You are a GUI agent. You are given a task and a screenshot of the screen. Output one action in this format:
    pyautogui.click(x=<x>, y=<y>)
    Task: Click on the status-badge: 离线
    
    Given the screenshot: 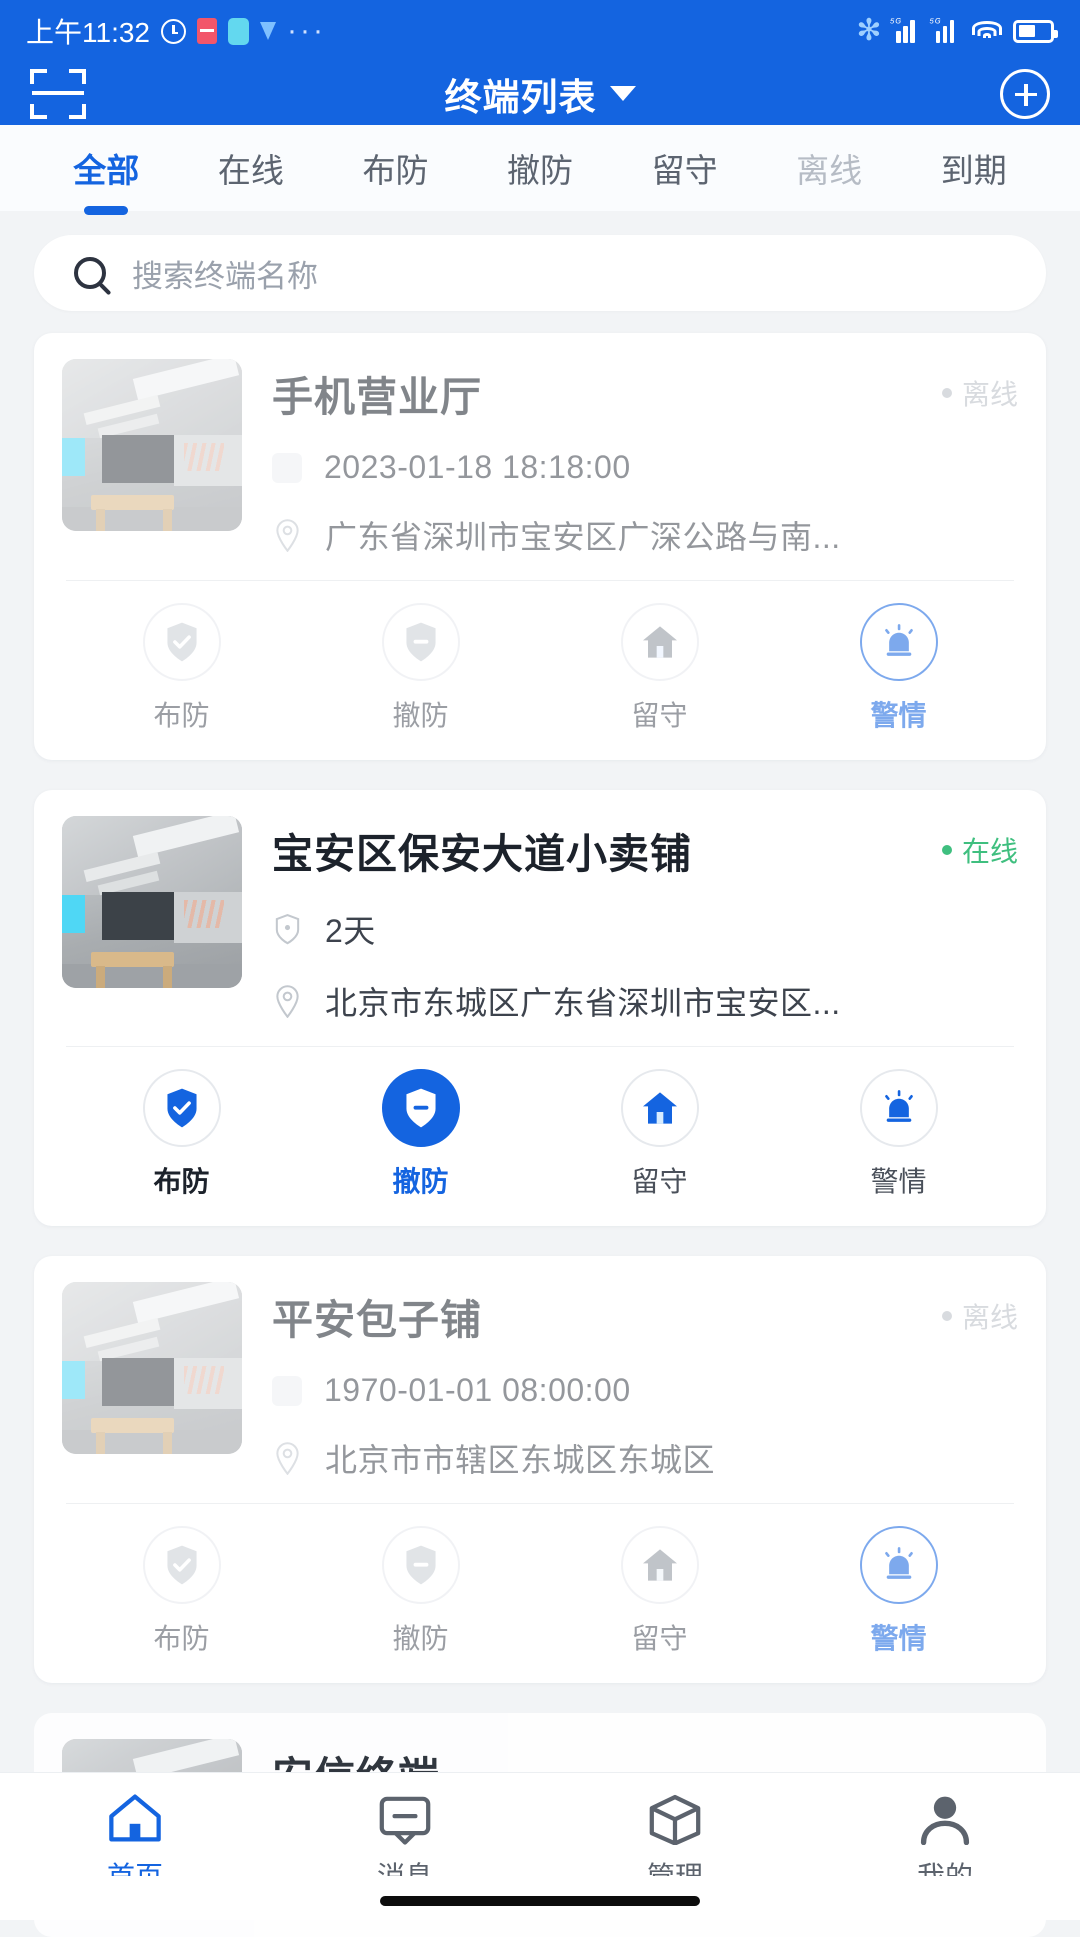 What is the action you would take?
    pyautogui.click(x=979, y=1316)
    